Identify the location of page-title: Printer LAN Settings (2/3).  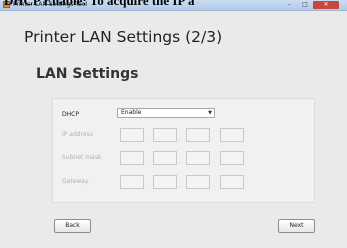
(123, 37).